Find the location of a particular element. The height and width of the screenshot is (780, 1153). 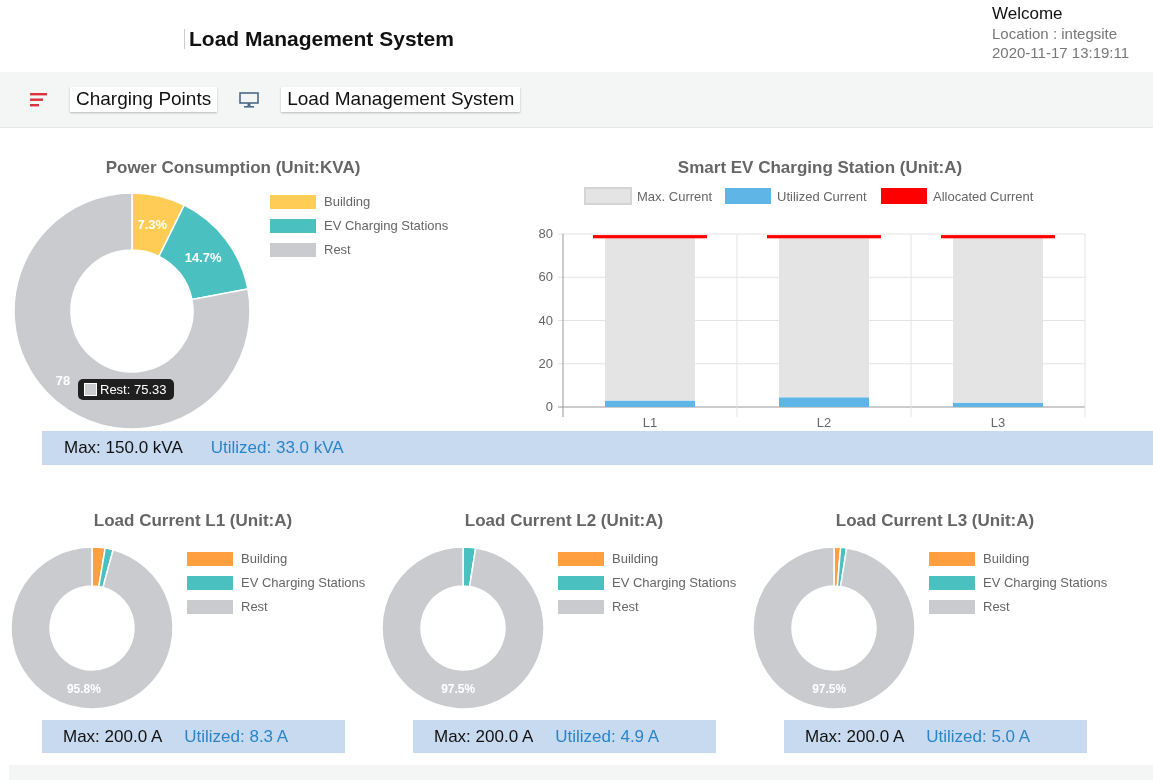

datetime-text: 2020-11-17 13:19:11 is located at coordinates (1061, 52).